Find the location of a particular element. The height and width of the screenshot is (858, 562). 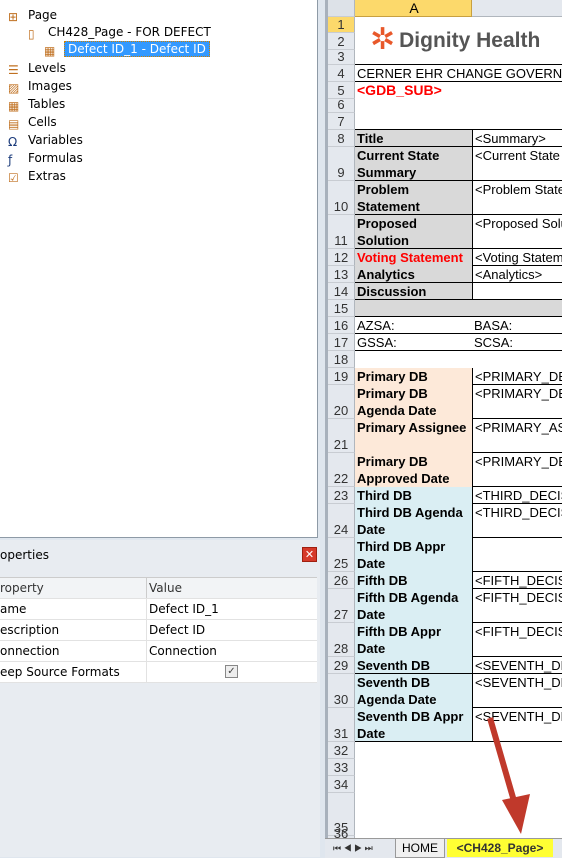

tree-item-label: Page is located at coordinates (43, 15).